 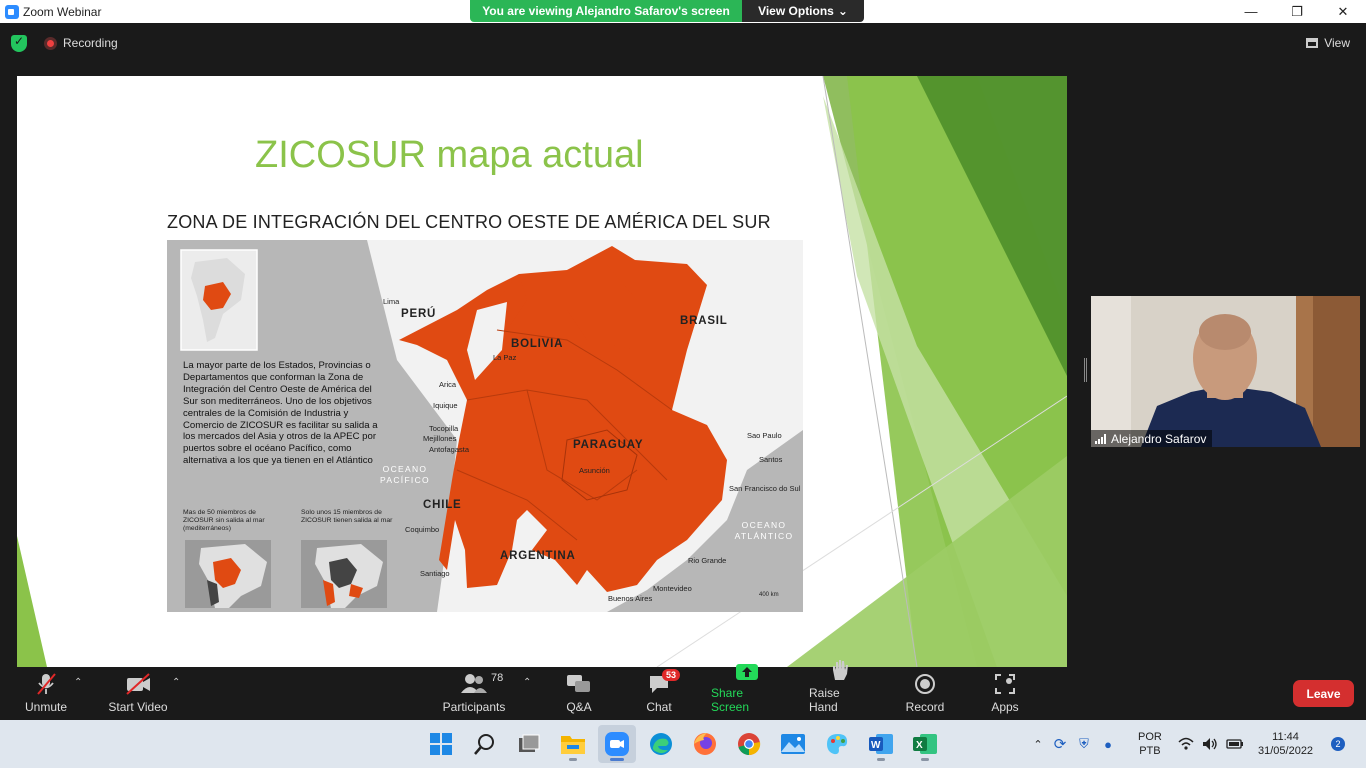 What do you see at coordinates (765, 488) in the screenshot?
I see `city-label: San Francisco do Sul` at bounding box center [765, 488].